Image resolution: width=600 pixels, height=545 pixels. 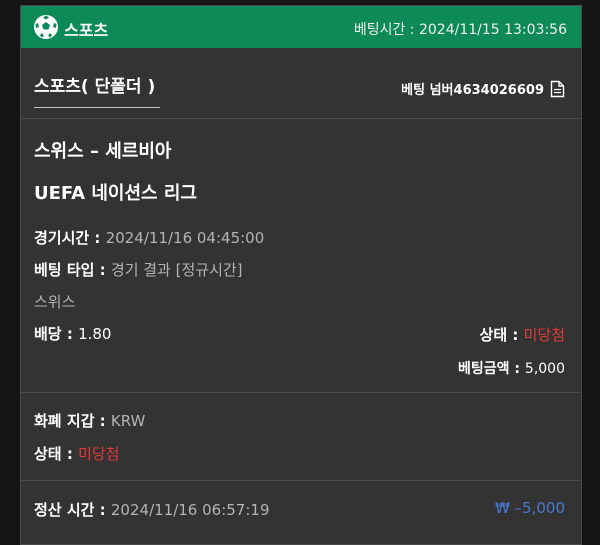 I want to click on detail-status-label: 상태, so click(x=493, y=335).